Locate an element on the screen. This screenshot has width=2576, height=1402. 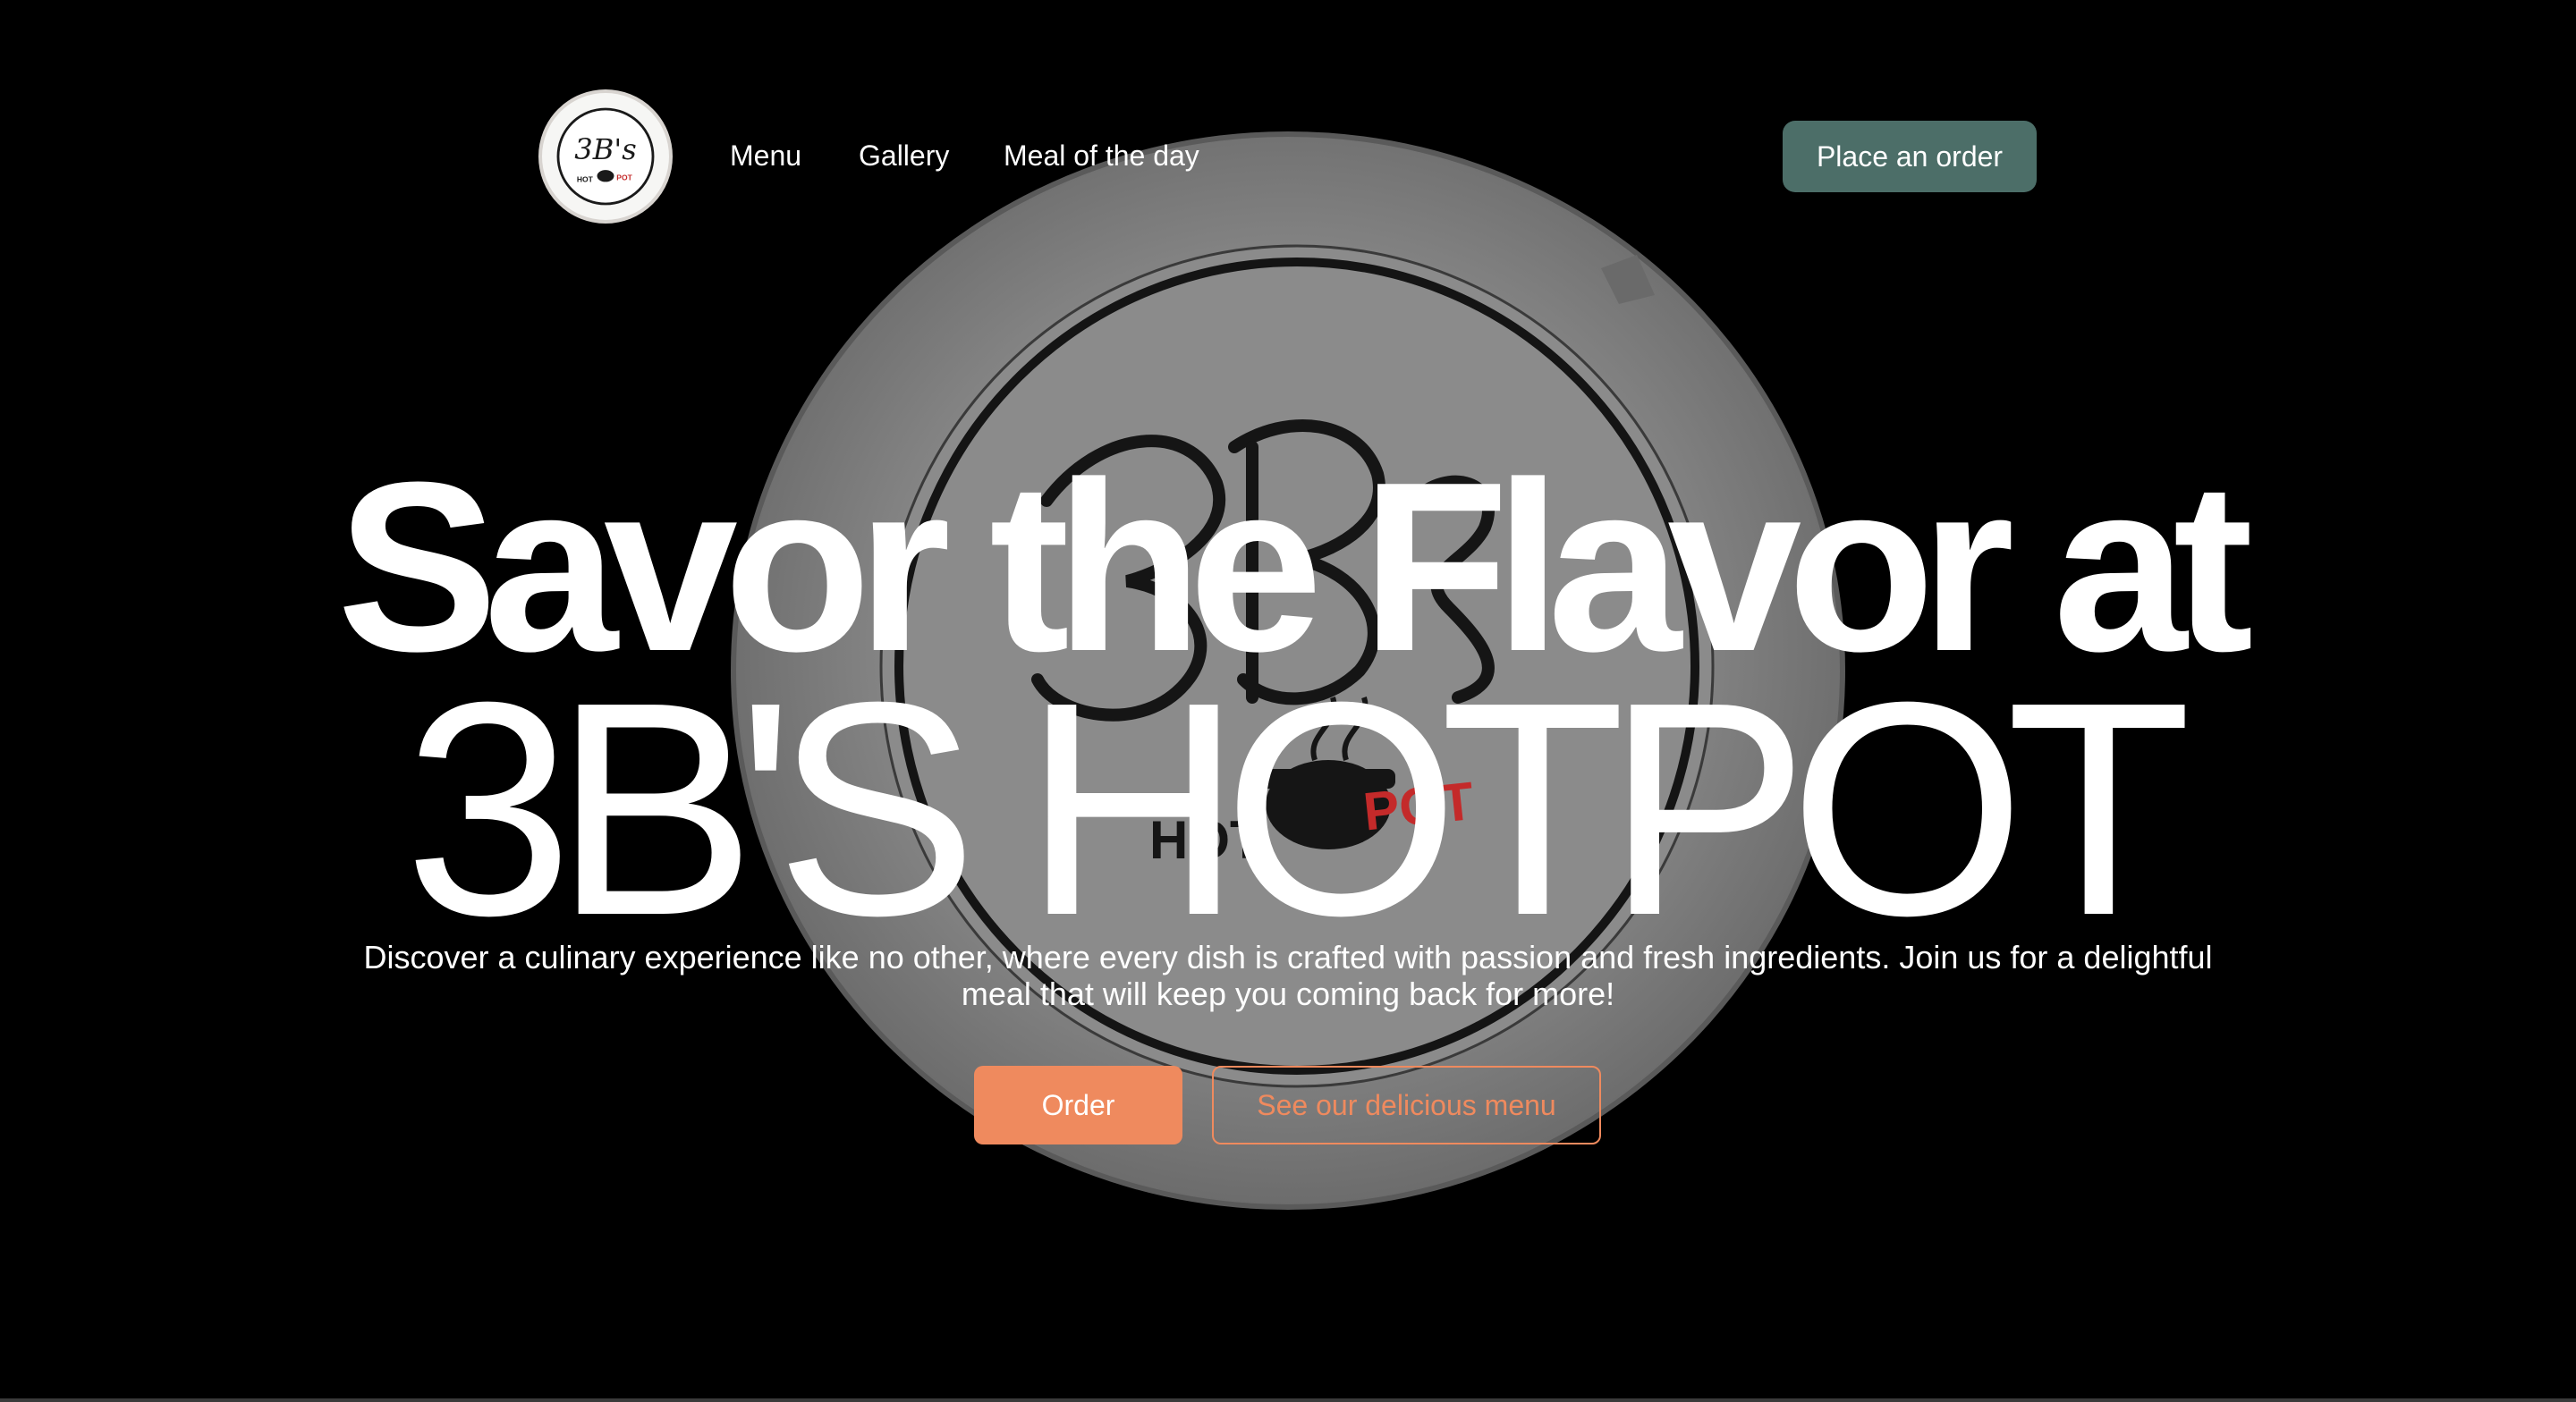
place-order-button: Place an order is located at coordinates (1910, 157).